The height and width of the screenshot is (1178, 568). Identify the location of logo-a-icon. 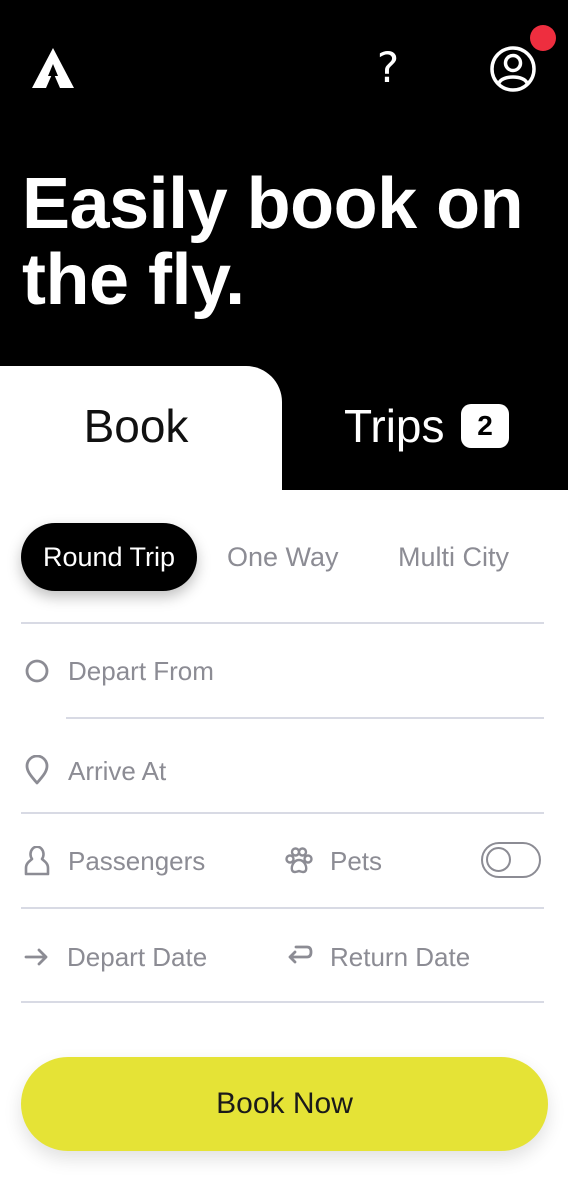
(53, 68).